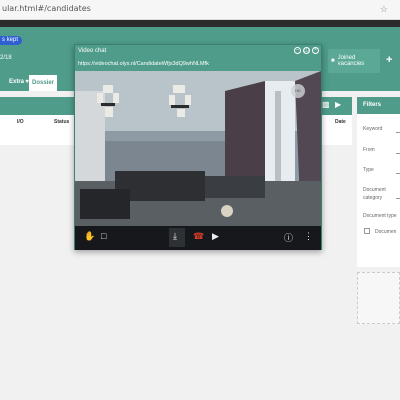 The height and width of the screenshot is (400, 400). Describe the element at coordinates (386, 232) in the screenshot. I see `filter-document-label: Documen` at that location.